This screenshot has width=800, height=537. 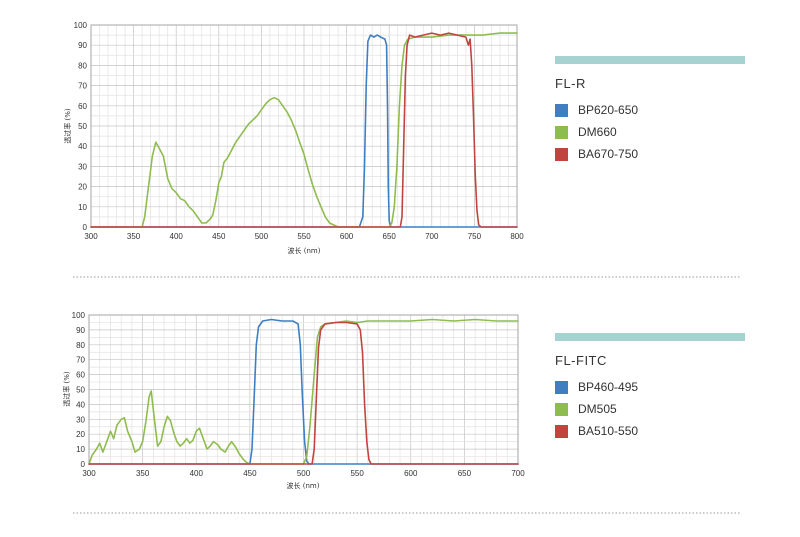 What do you see at coordinates (570, 83) in the screenshot?
I see `legend-title: FL-R` at bounding box center [570, 83].